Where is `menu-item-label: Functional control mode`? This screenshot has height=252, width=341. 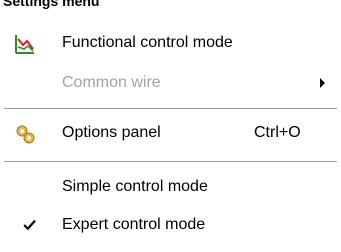 menu-item-label: Functional control mode is located at coordinates (147, 42).